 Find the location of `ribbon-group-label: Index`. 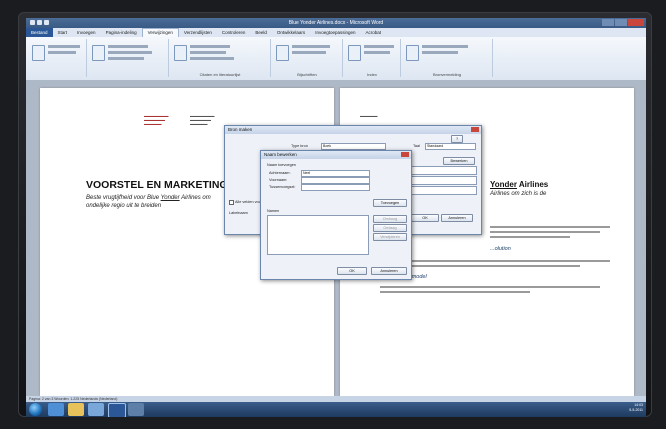

ribbon-group-label: Index is located at coordinates (372, 74).